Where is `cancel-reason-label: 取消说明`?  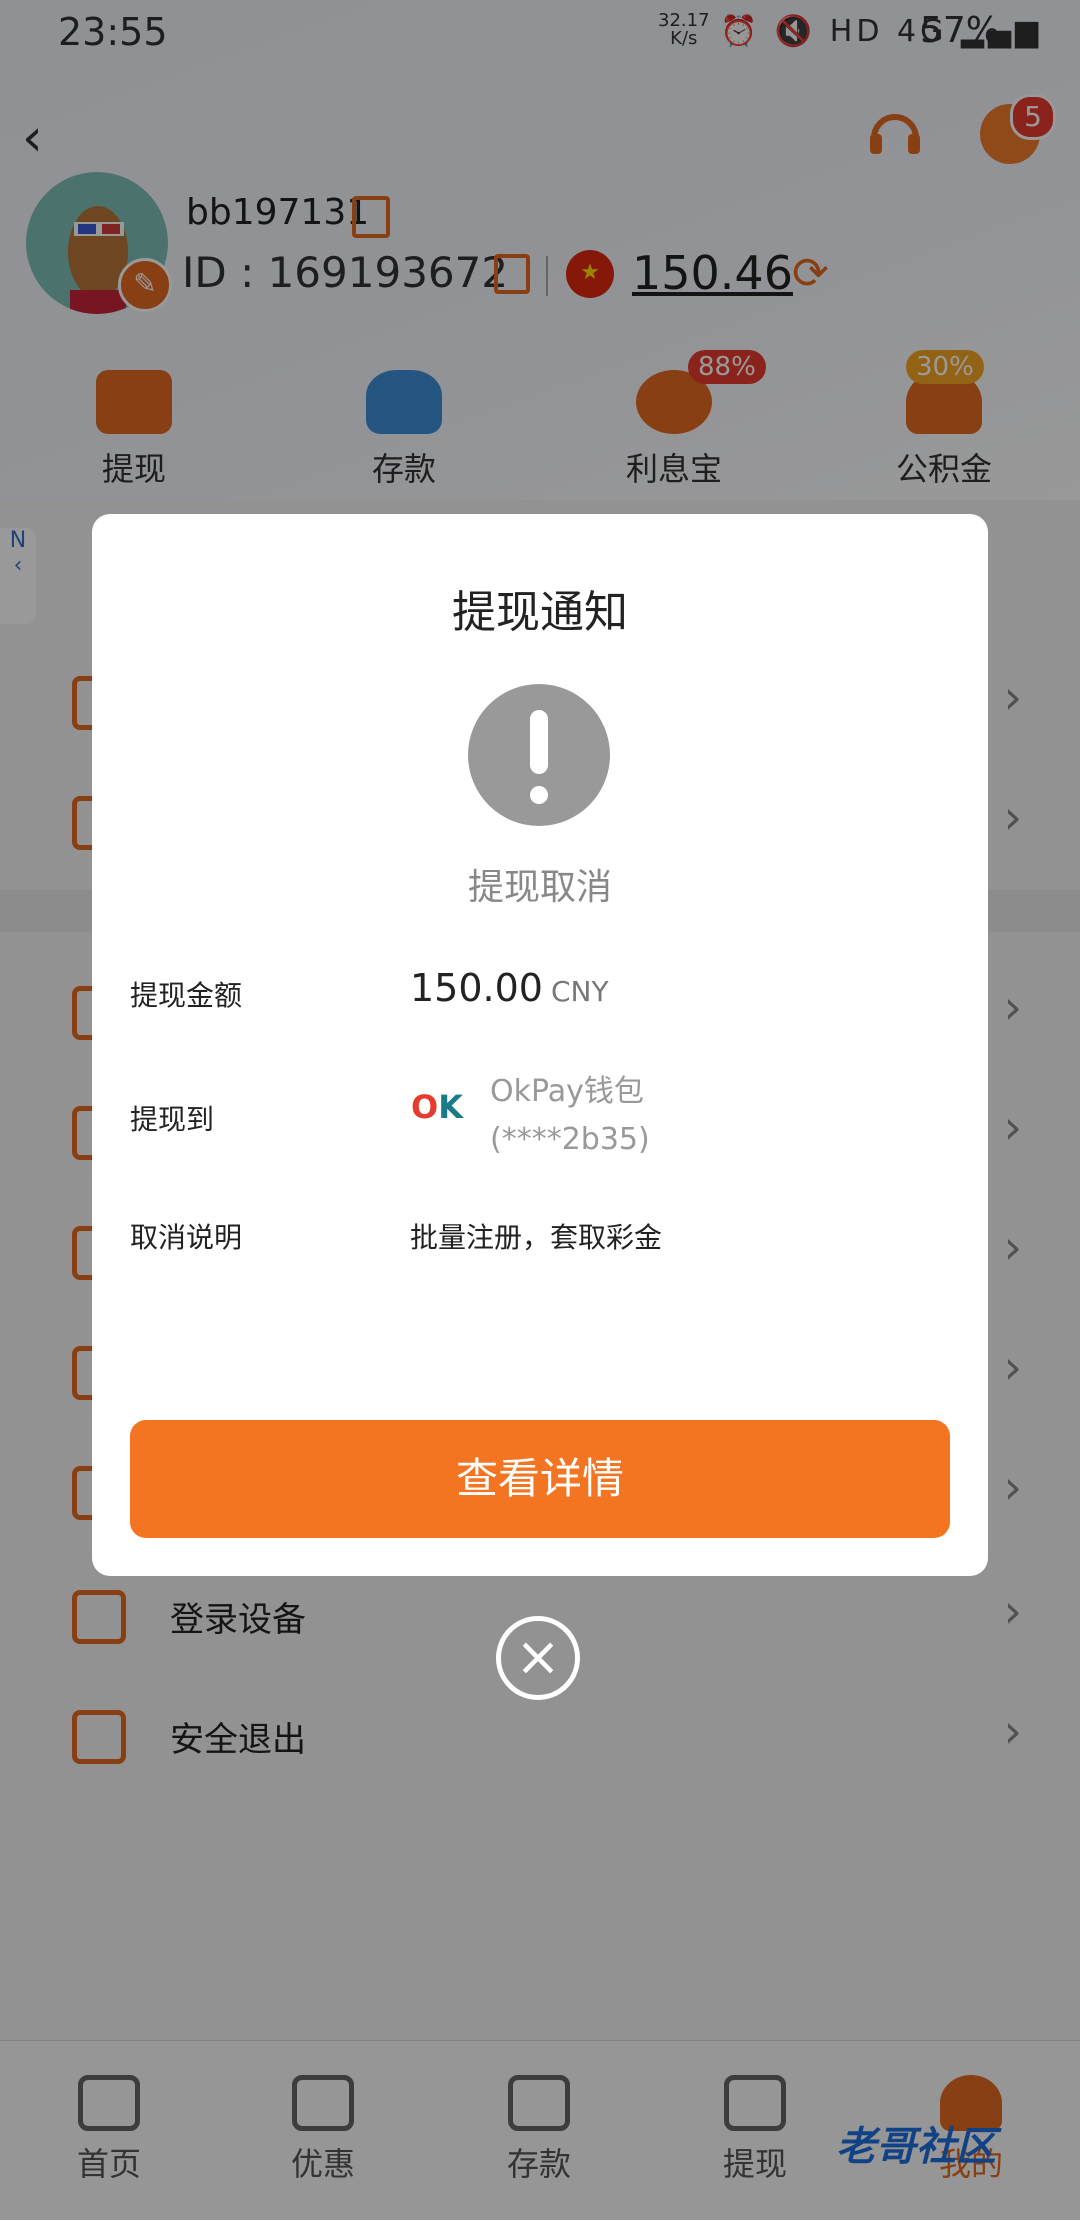 cancel-reason-label: 取消说明 is located at coordinates (186, 1237).